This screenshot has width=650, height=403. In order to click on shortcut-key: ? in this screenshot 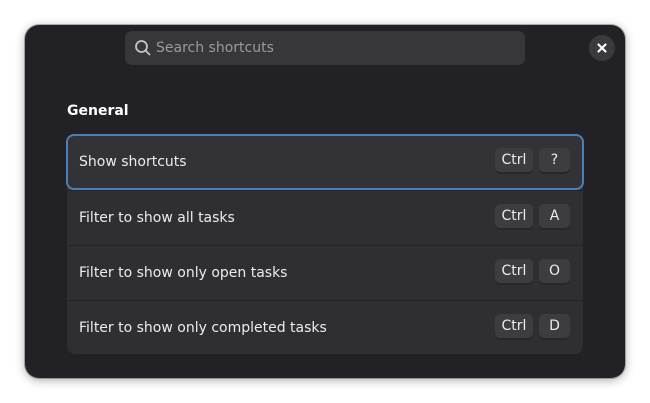, I will do `click(554, 161)`.